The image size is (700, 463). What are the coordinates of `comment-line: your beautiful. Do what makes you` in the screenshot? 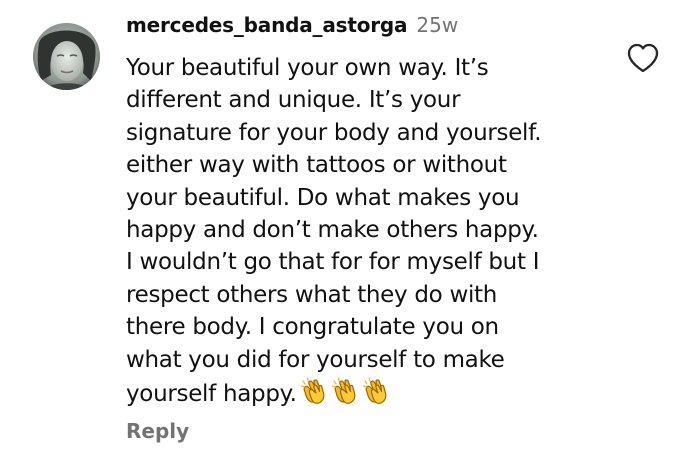 It's located at (323, 197).